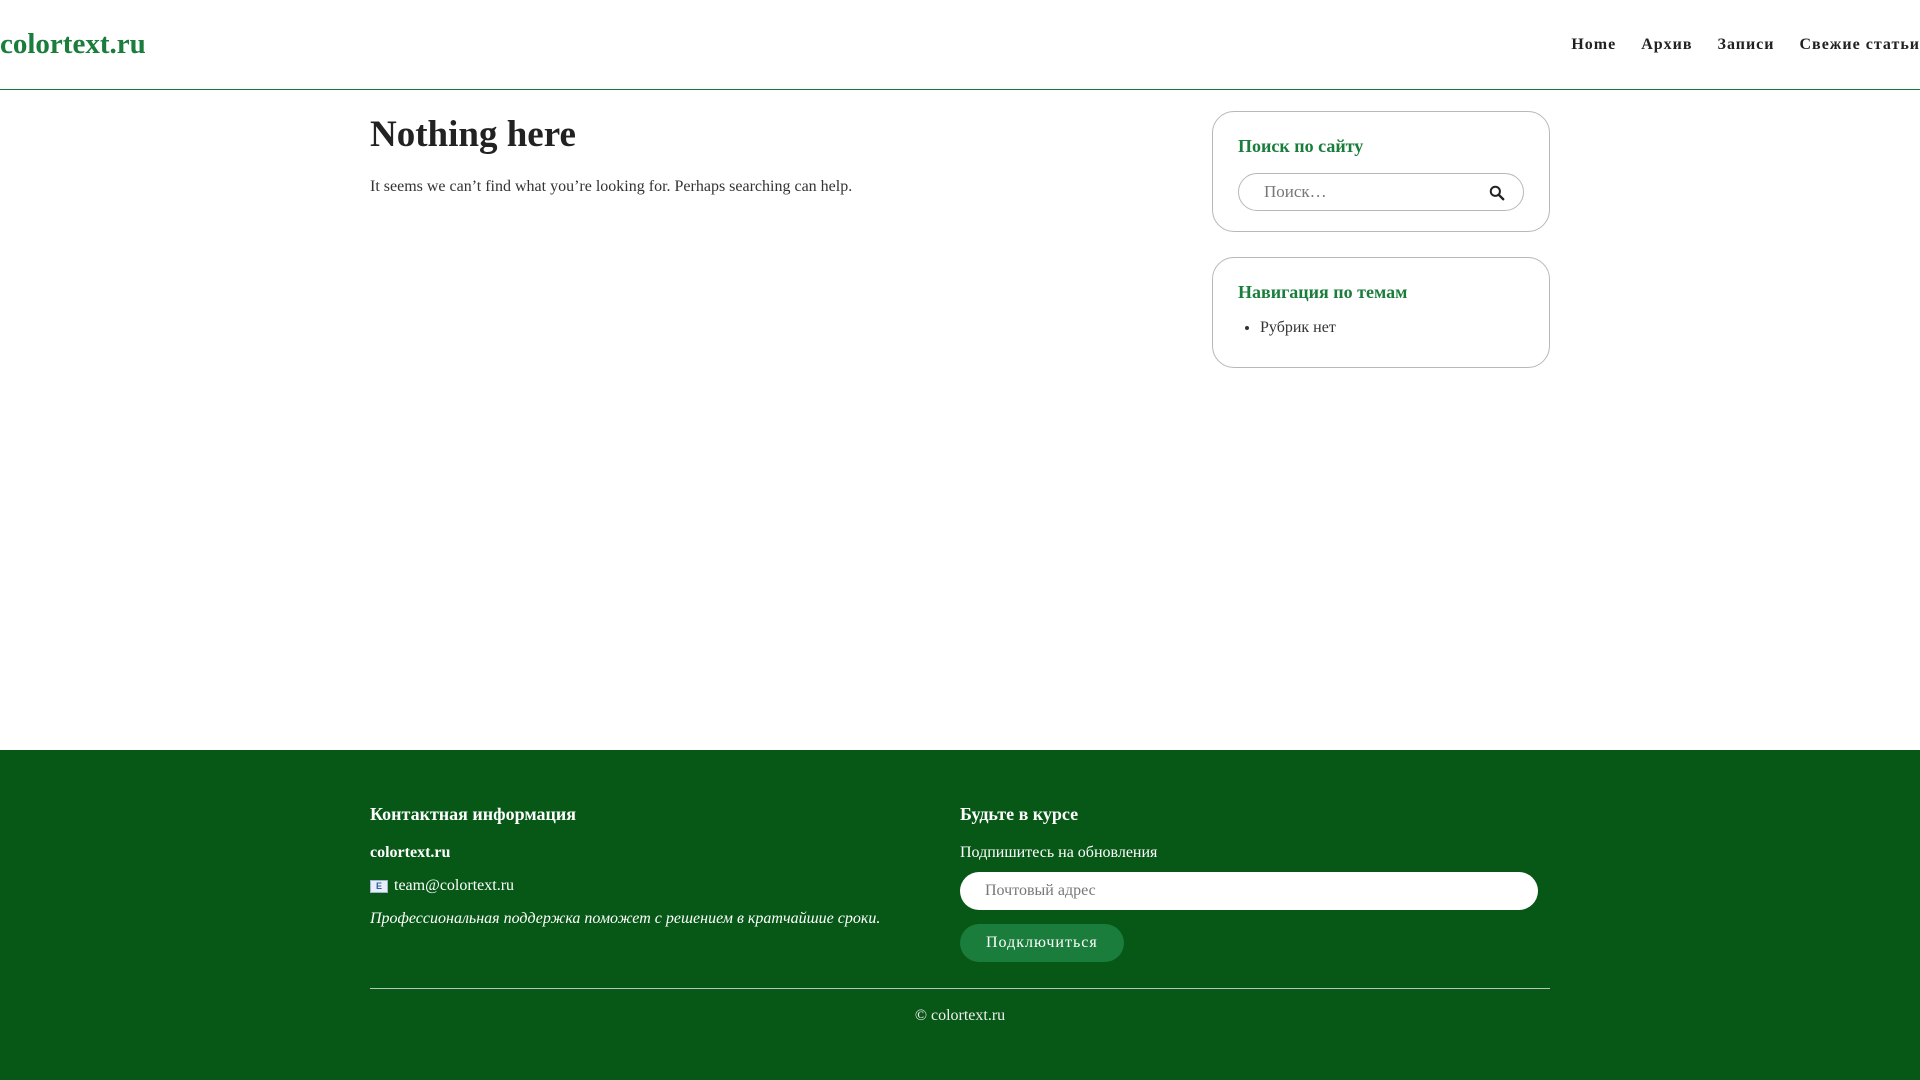 The width and height of the screenshot is (1920, 1080). I want to click on page-title: Nothing here, so click(473, 134).